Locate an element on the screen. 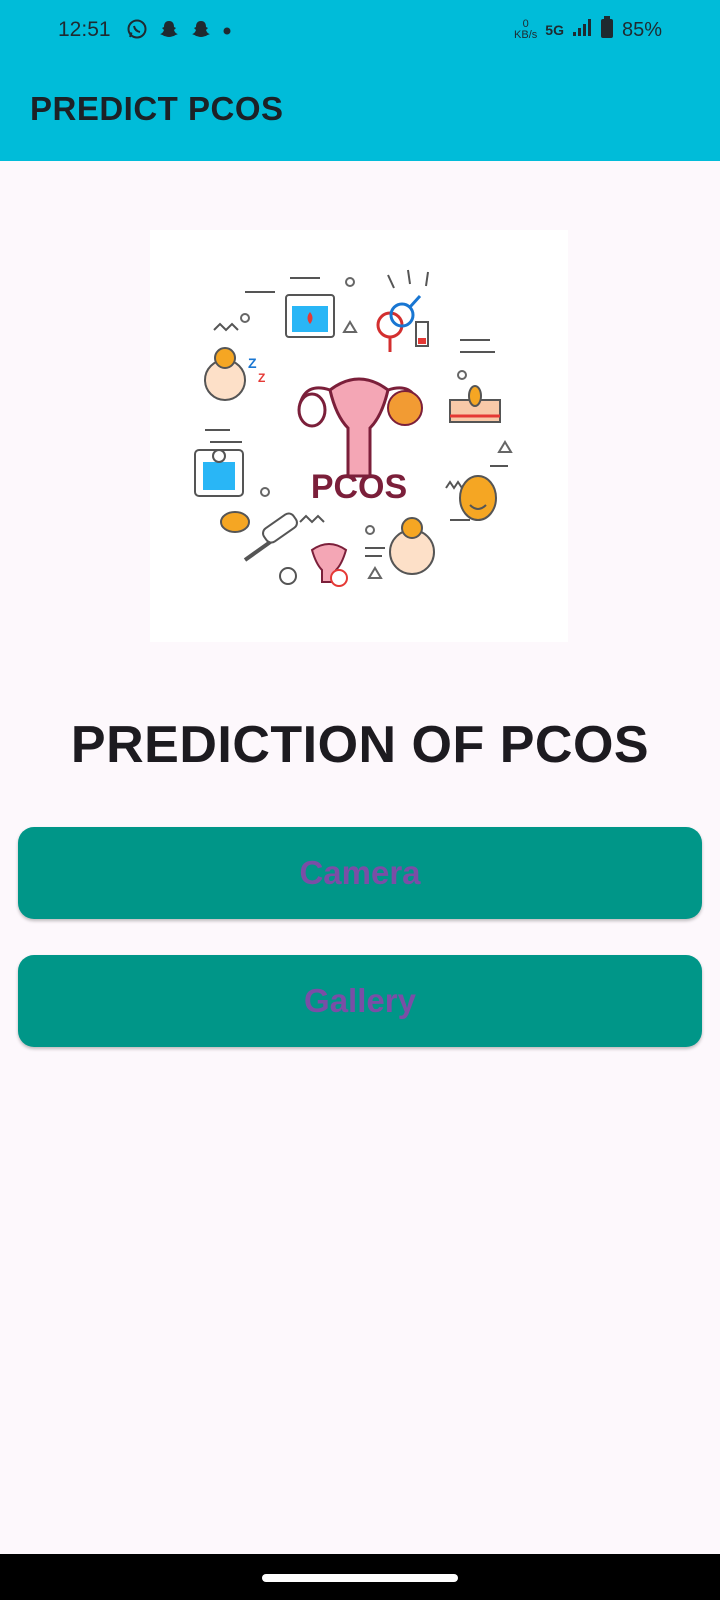  gallery-button-label: Gallery is located at coordinates (360, 1000).